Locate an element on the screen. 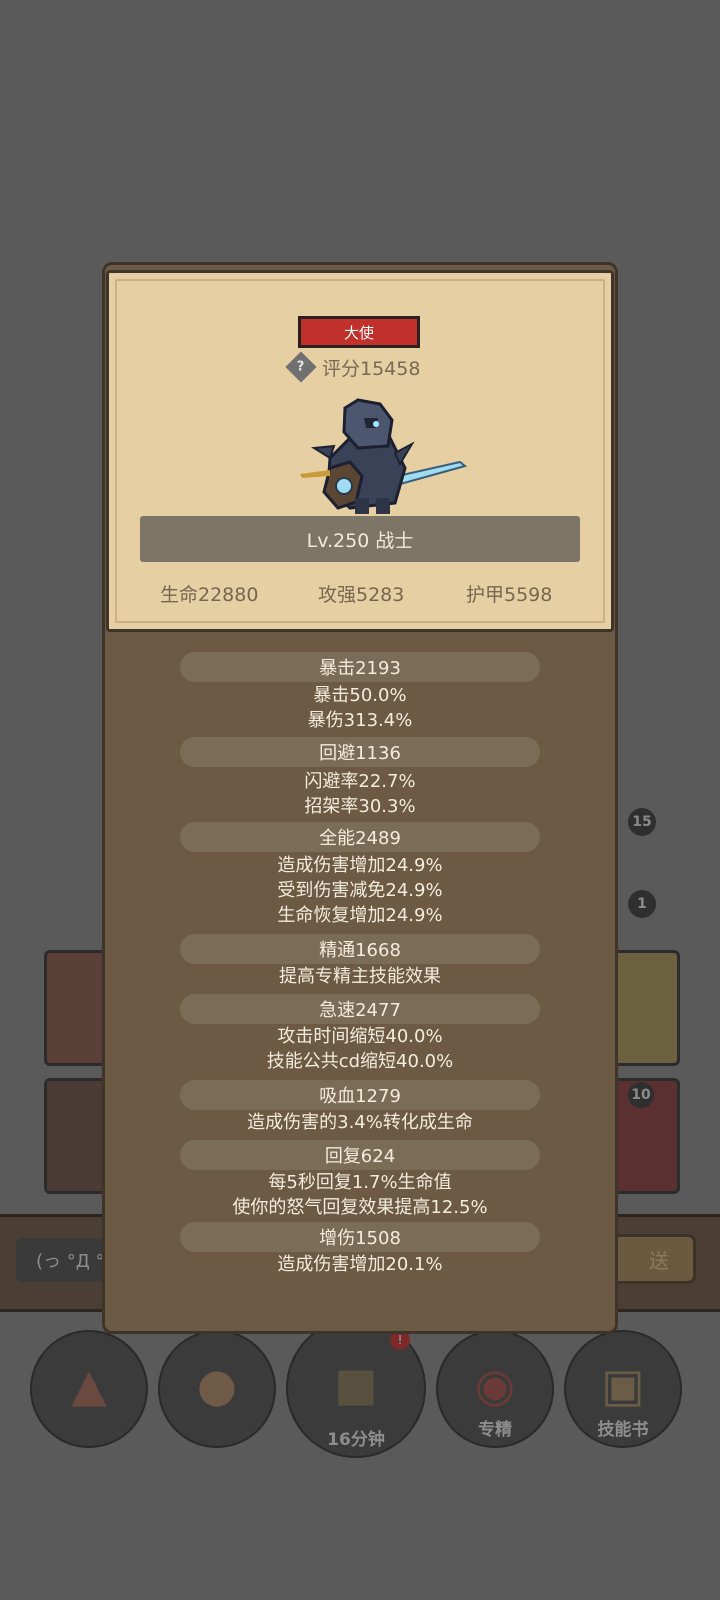 This screenshot has height=1600, width=720. specialize-label: 专精 is located at coordinates (495, 1430).